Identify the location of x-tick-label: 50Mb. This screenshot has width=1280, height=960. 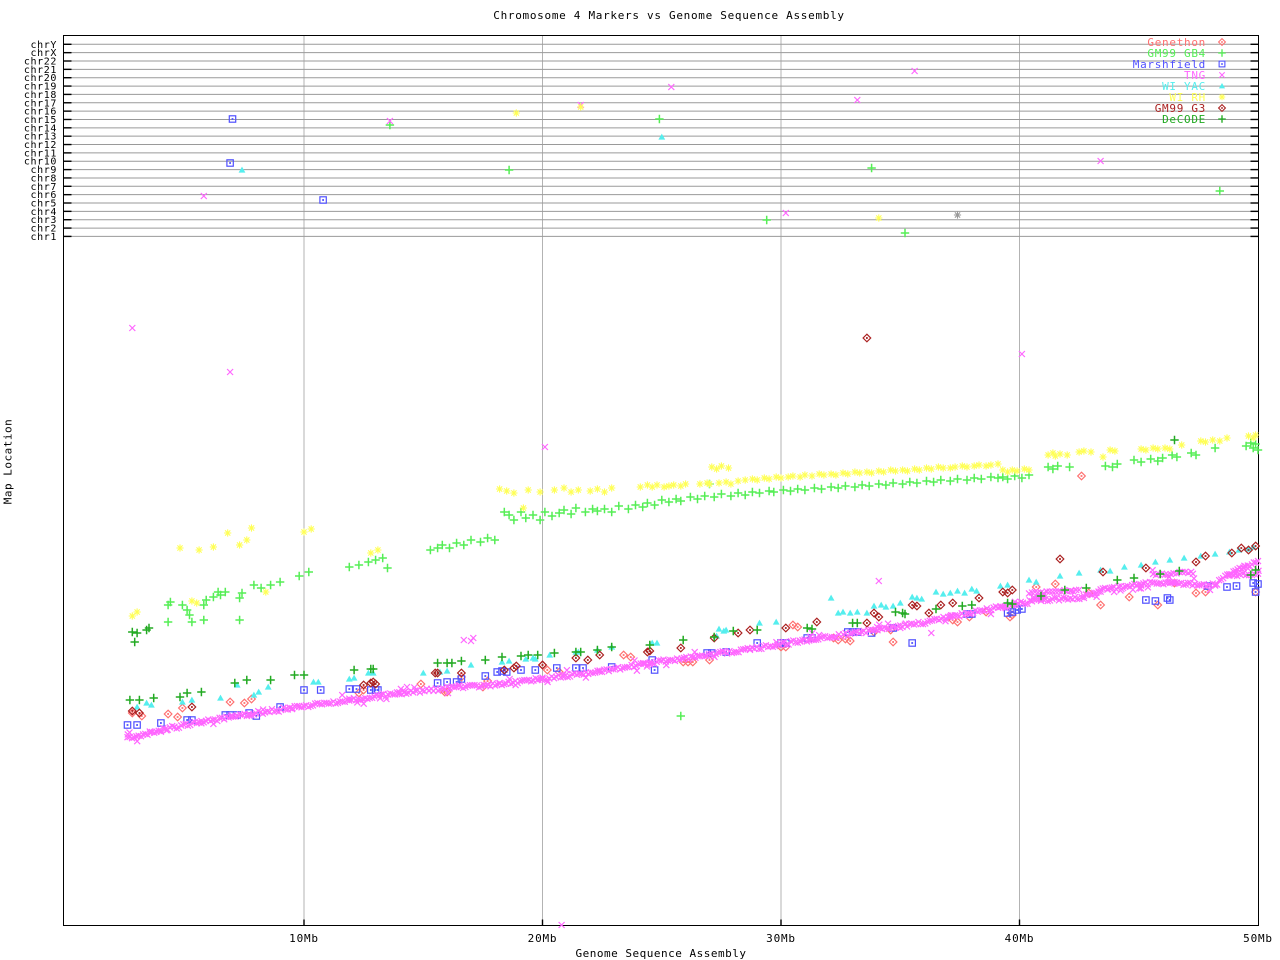
(1258, 938).